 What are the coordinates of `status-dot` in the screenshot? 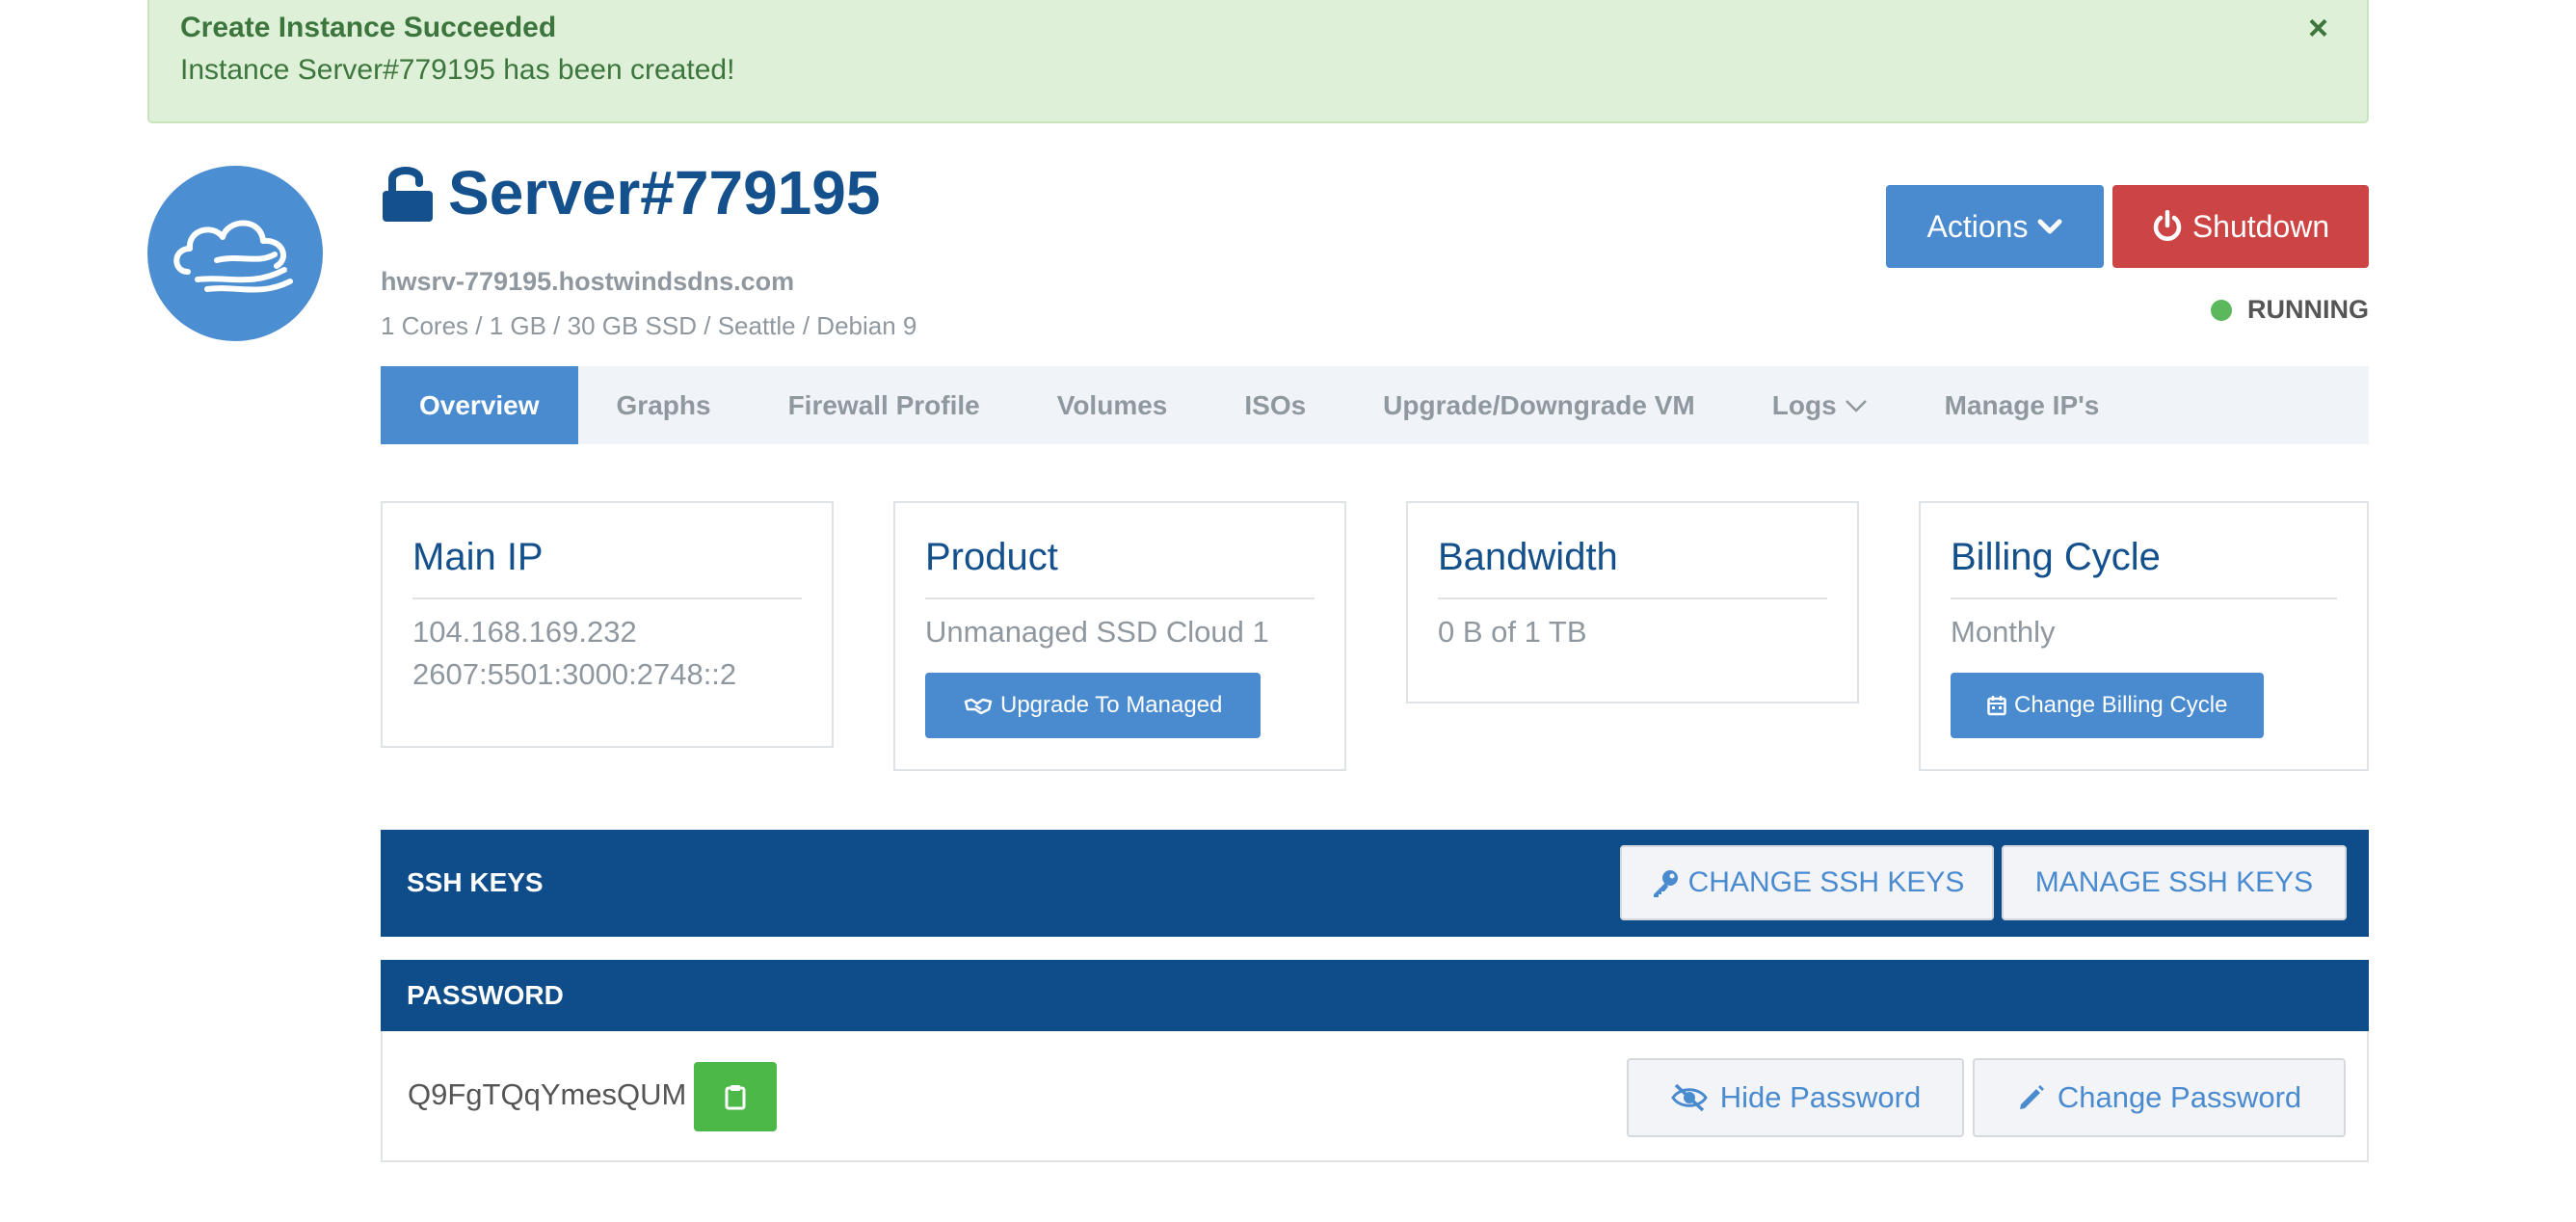 It's located at (2221, 310).